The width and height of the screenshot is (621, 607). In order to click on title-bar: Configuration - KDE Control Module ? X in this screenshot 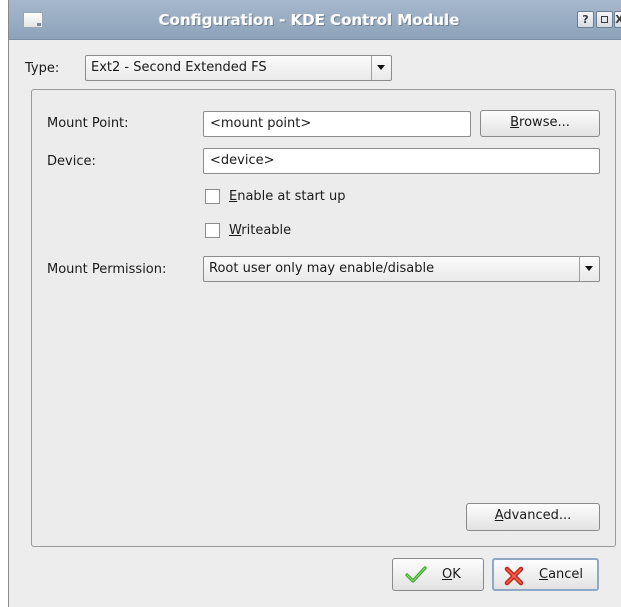, I will do `click(315, 20)`.